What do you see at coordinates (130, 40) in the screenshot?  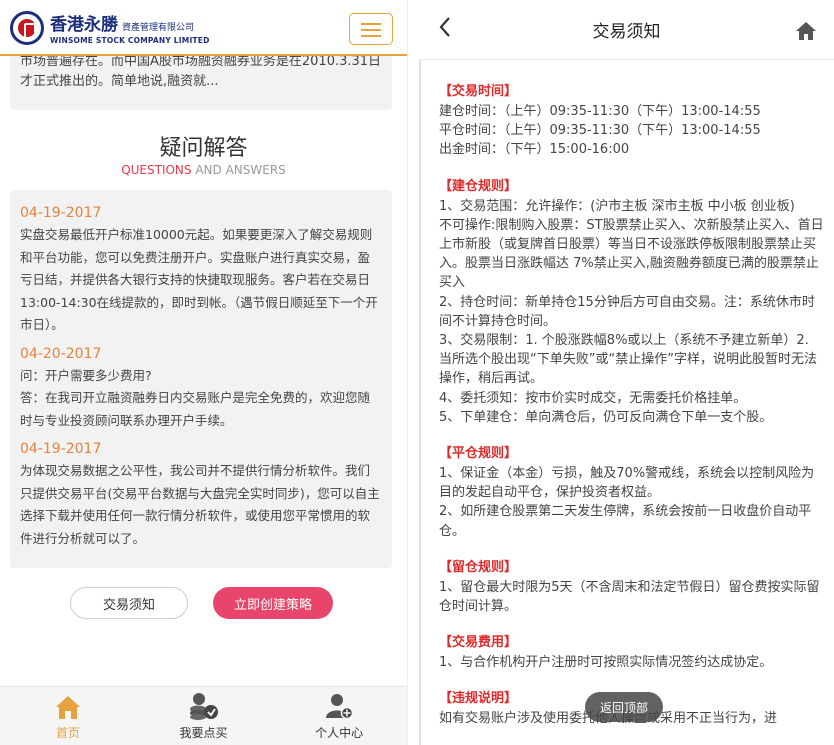 I see `logo-en-name: WINSOME STOCK COMPANY LIMITED` at bounding box center [130, 40].